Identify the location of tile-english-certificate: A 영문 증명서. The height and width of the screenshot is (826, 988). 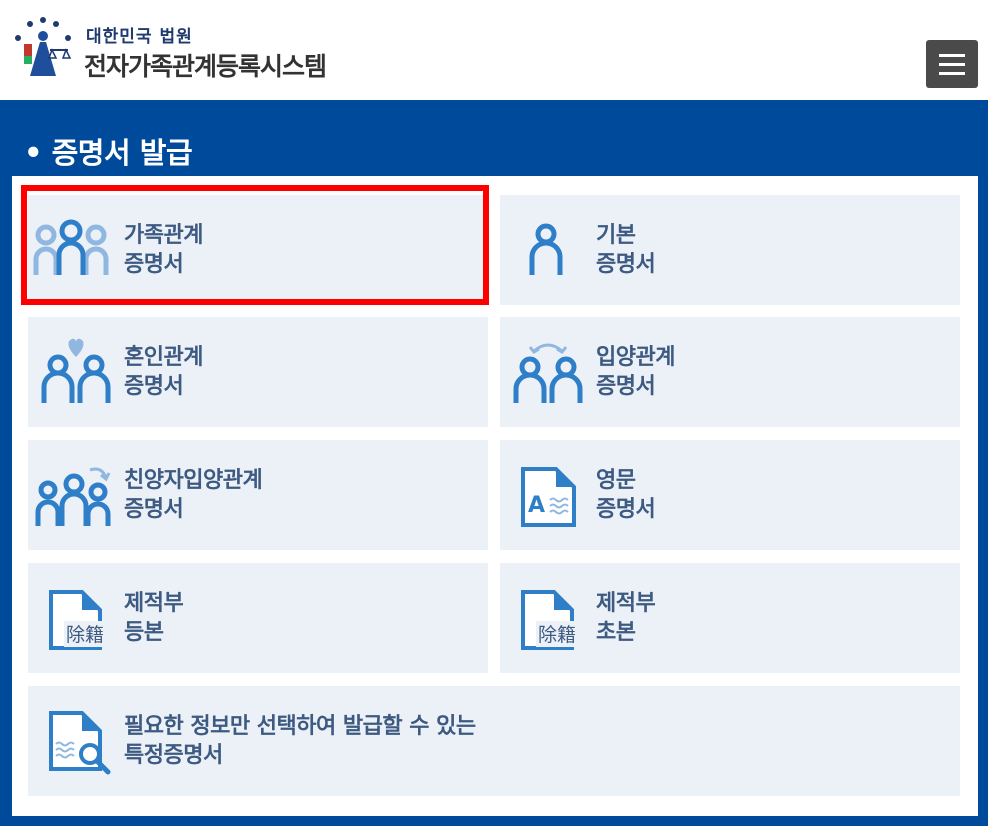
(730, 495).